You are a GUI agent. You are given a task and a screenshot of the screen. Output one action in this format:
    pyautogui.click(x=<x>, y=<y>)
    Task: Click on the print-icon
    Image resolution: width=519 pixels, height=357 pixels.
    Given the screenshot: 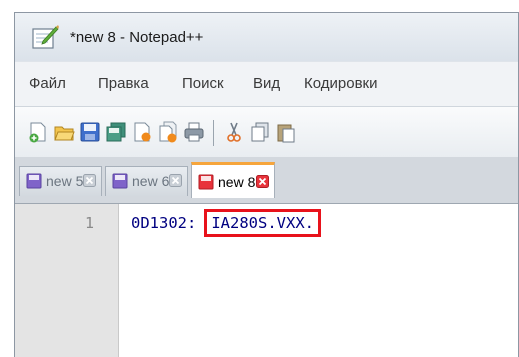 What is the action you would take?
    pyautogui.click(x=194, y=132)
    